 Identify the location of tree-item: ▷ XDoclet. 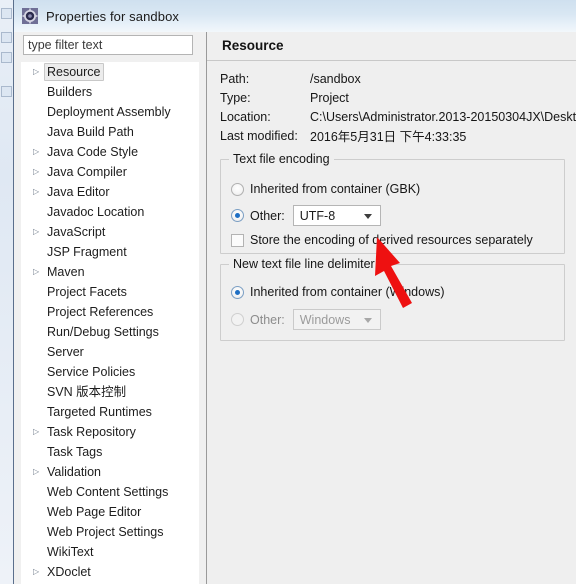
(110, 572).